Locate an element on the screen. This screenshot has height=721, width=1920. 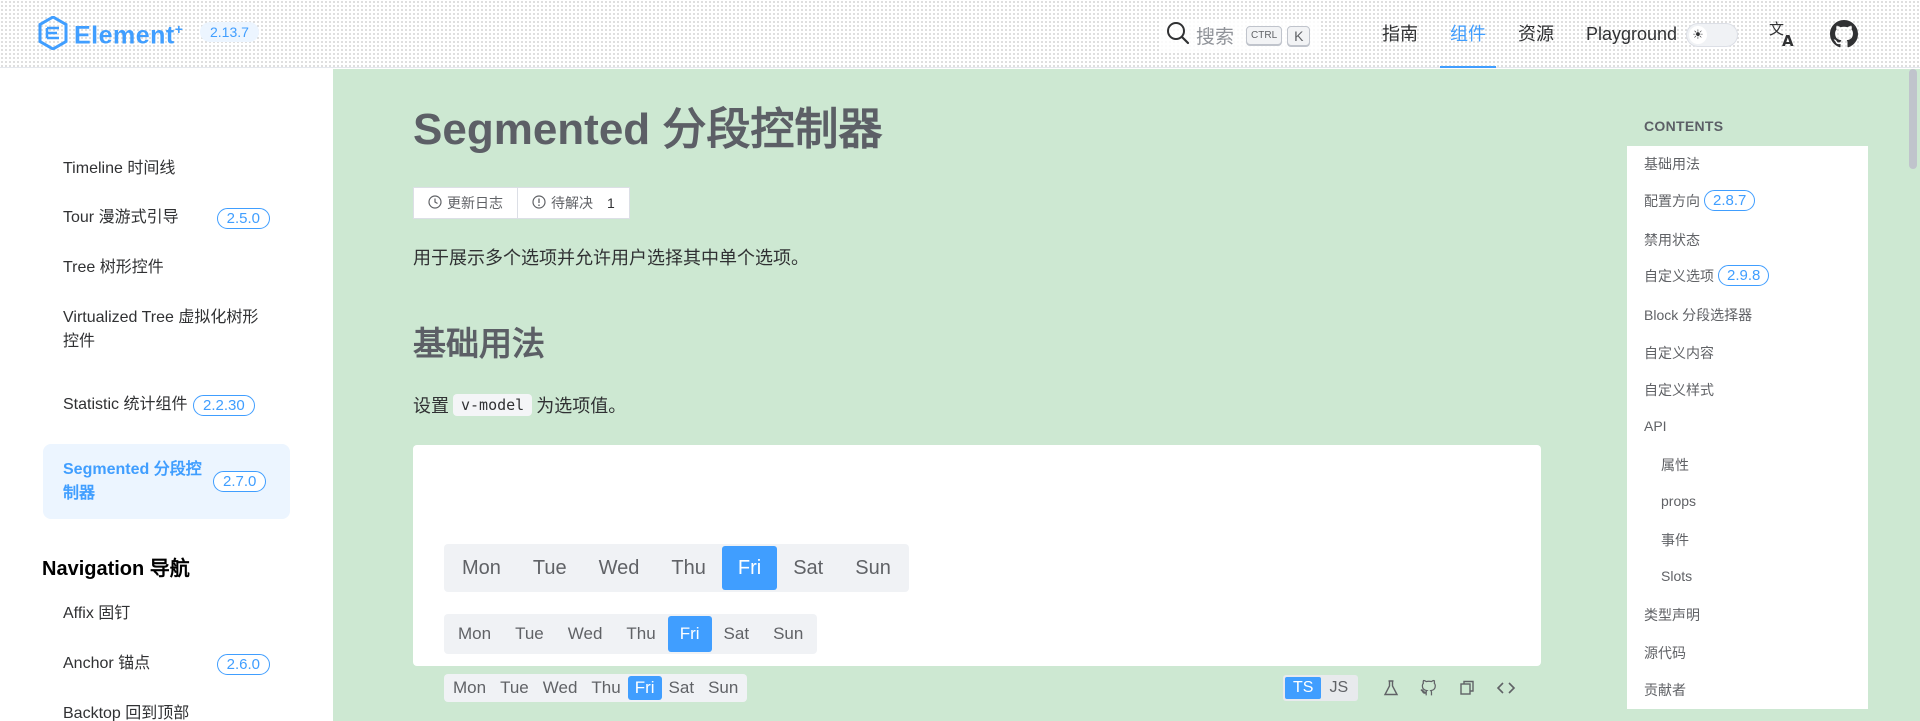
page-description: 用于展示多个选项并允许用户选择其中单个选项。 is located at coordinates (611, 258).